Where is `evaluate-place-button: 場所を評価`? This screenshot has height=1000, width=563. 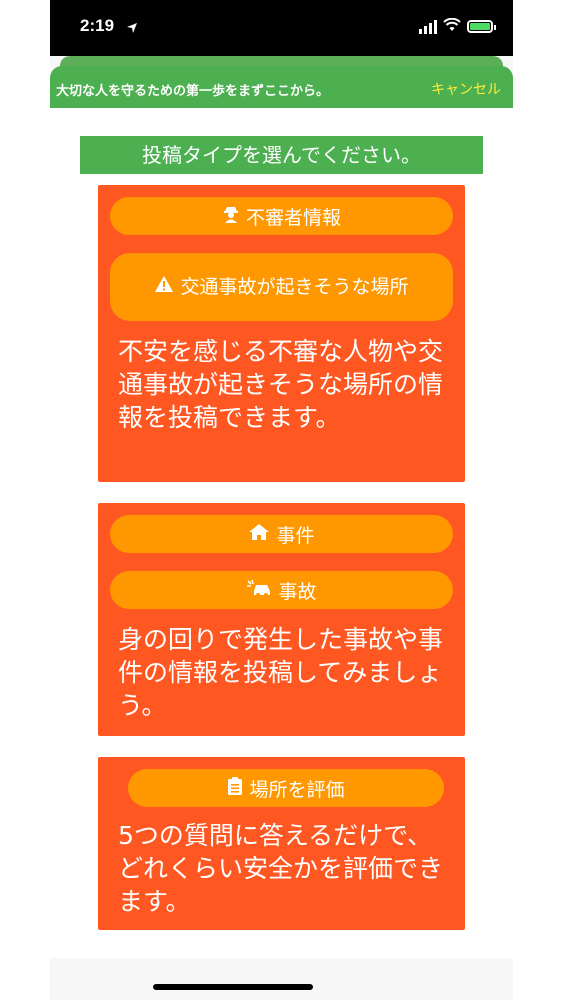
evaluate-place-button: 場所を評価 is located at coordinates (286, 788).